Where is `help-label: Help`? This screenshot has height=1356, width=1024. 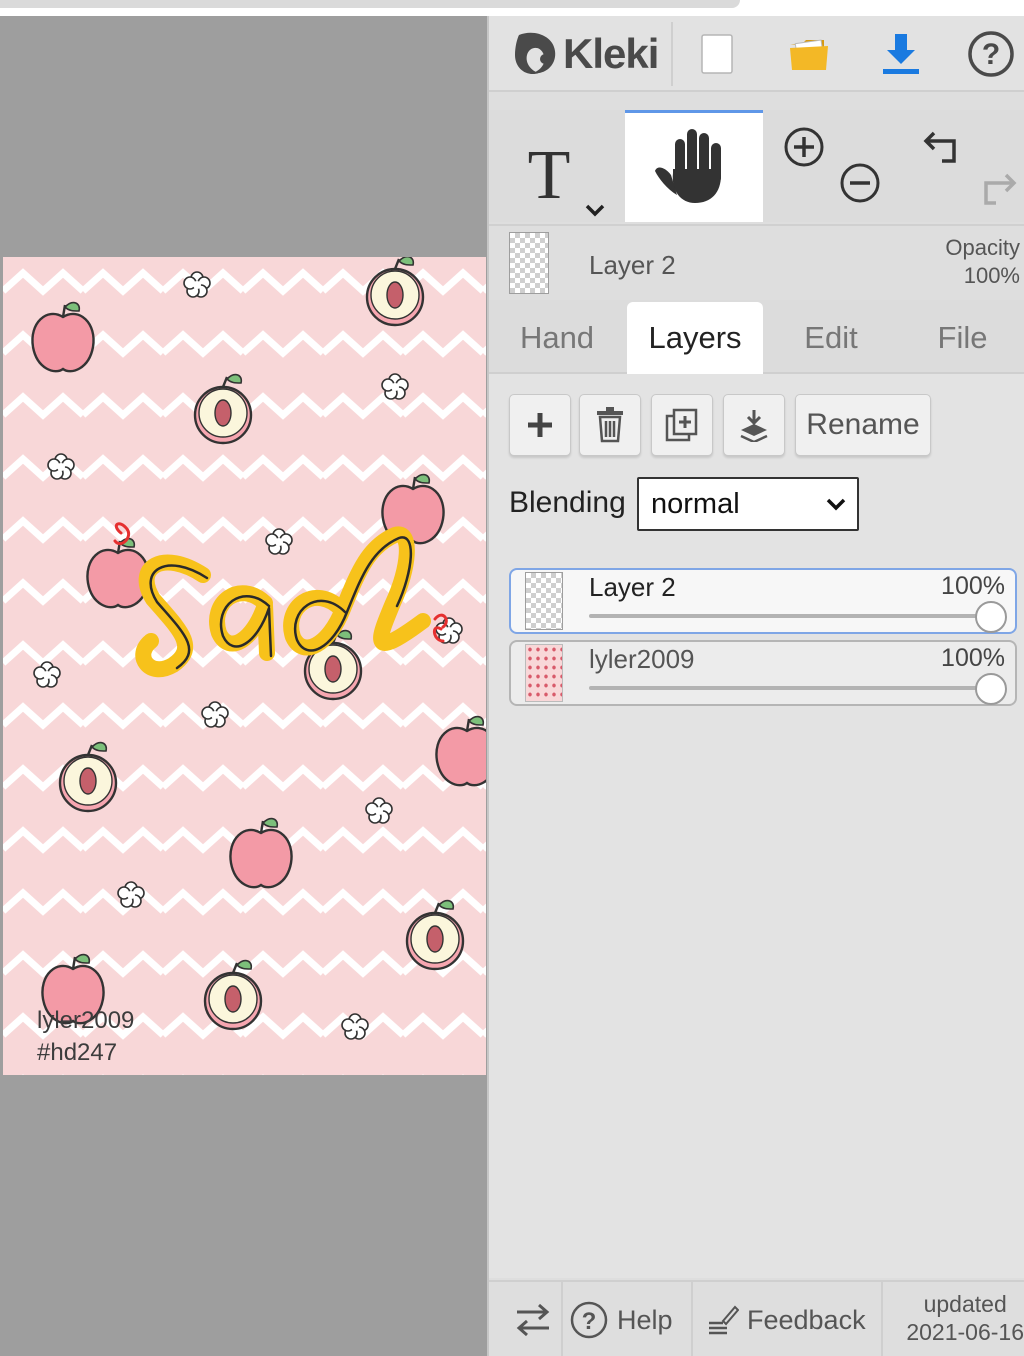 help-label: Help is located at coordinates (645, 1319).